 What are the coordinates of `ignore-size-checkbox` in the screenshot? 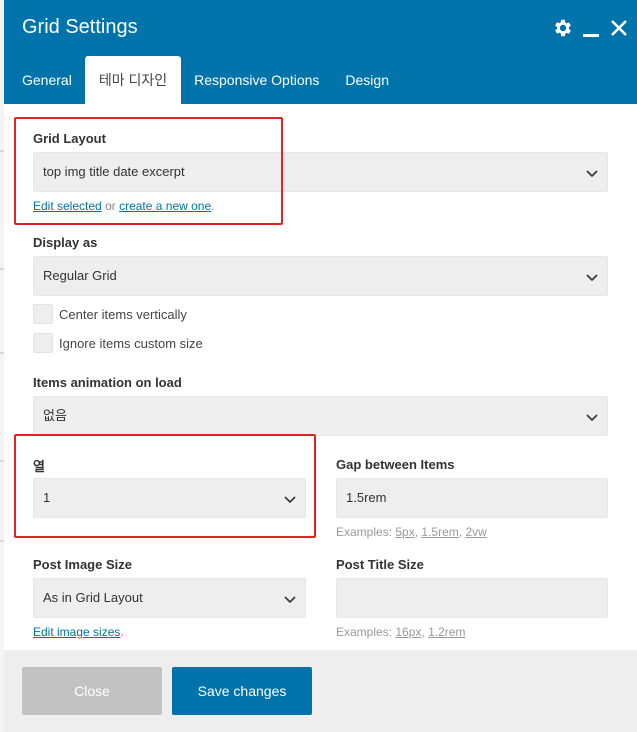 It's located at (43, 343).